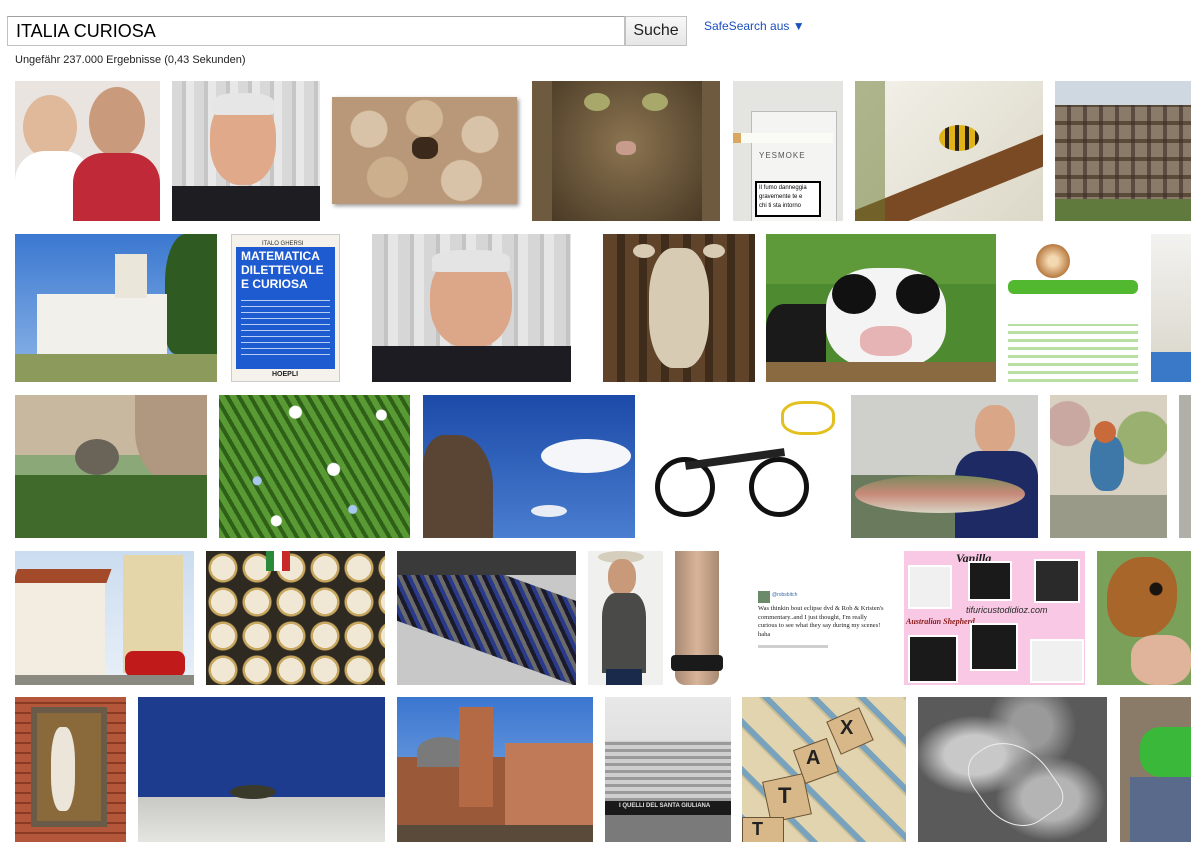 The height and width of the screenshot is (842, 1191). I want to click on image-result-rock-garden, so click(111, 466).